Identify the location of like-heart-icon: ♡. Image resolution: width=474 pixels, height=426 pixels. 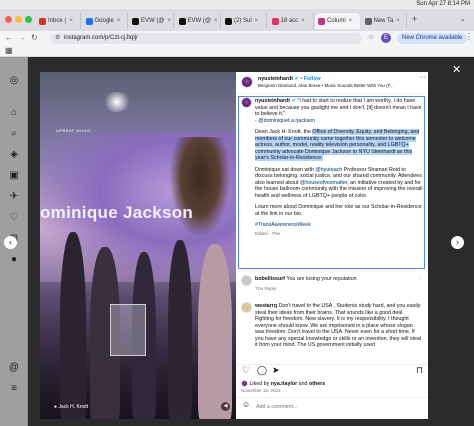
(246, 370).